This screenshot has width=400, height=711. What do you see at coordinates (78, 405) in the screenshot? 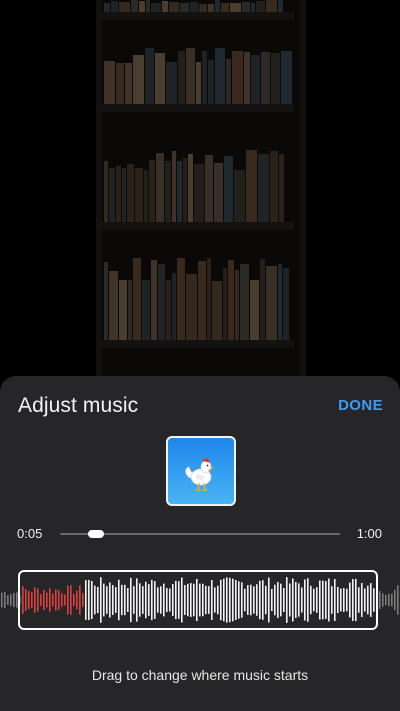
I see `sheet-title: Adjust music` at bounding box center [78, 405].